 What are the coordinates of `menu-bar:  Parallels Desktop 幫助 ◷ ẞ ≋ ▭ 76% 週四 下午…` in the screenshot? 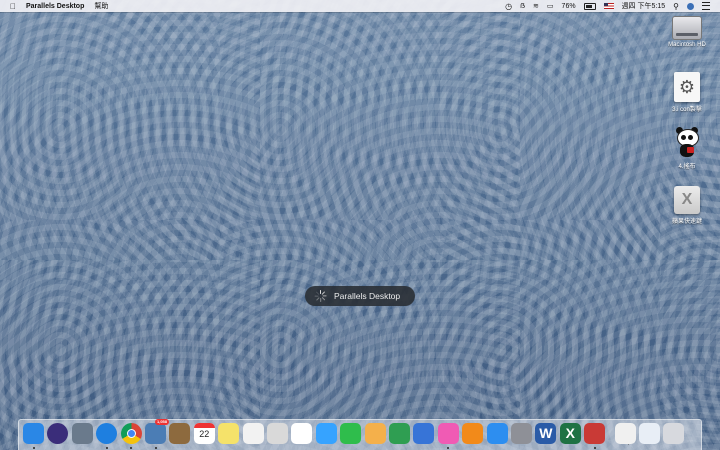 It's located at (360, 6).